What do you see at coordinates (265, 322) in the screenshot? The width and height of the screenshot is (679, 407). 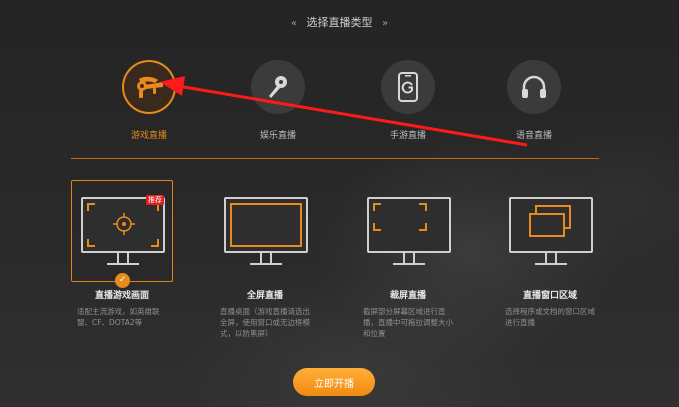 I see `mode-fullscreen-desc: 直播桌面（游戏直播请选出全屏，使用窗口或无边框模式，以防黑屏）` at bounding box center [265, 322].